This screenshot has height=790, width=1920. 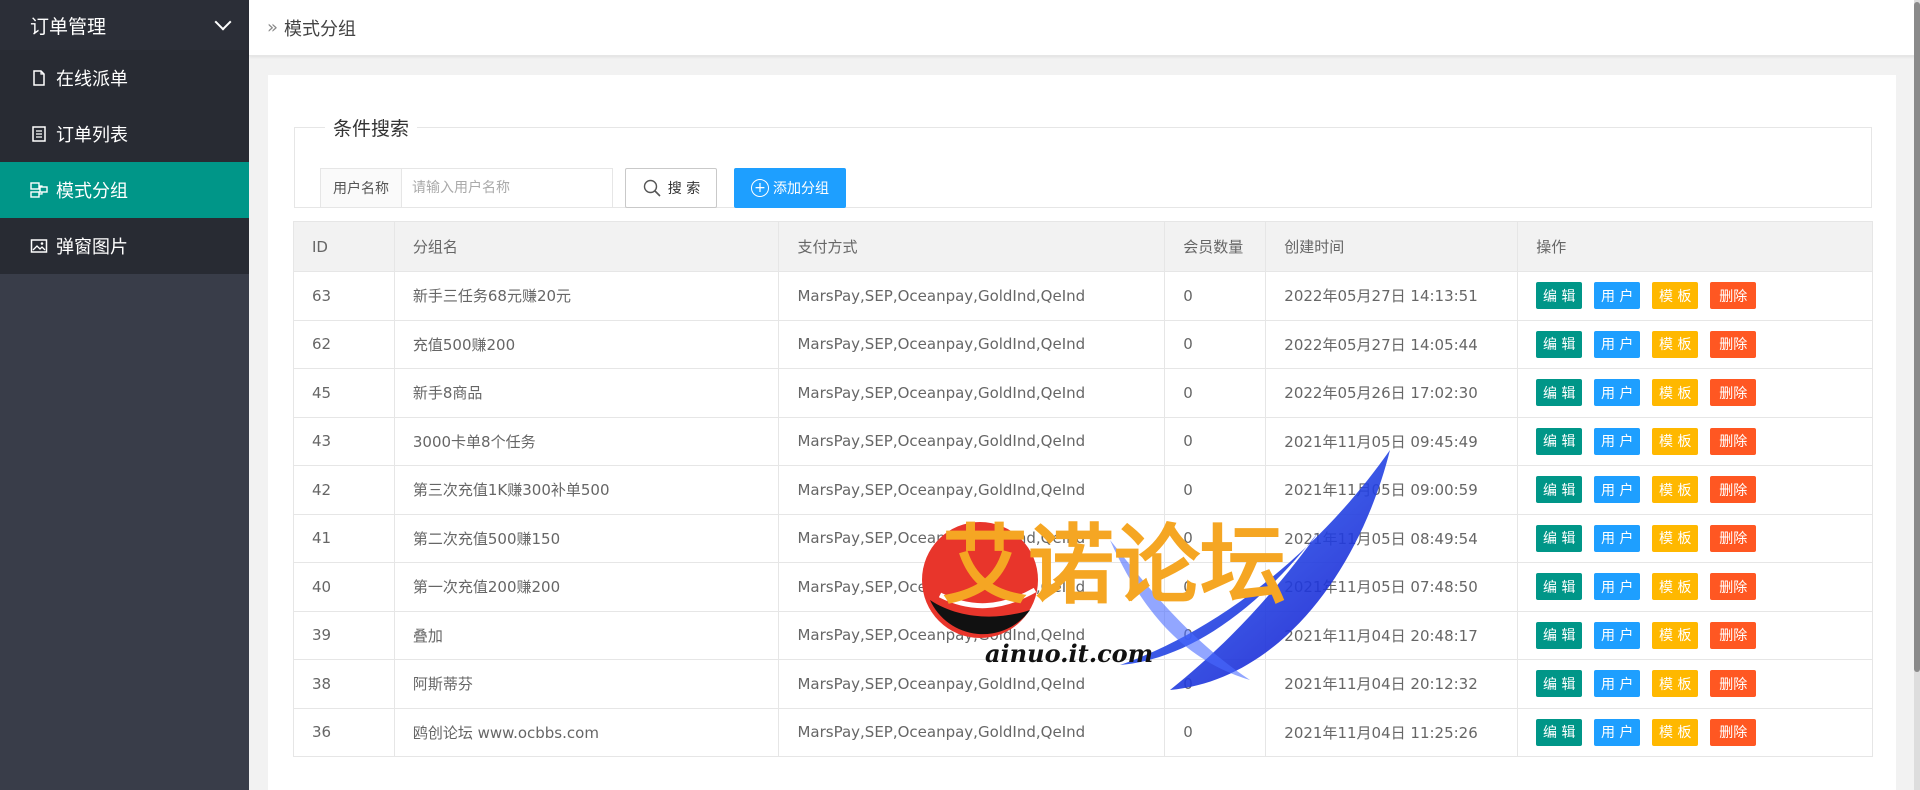 What do you see at coordinates (371, 129) in the screenshot?
I see `search-legend: 条件搜索` at bounding box center [371, 129].